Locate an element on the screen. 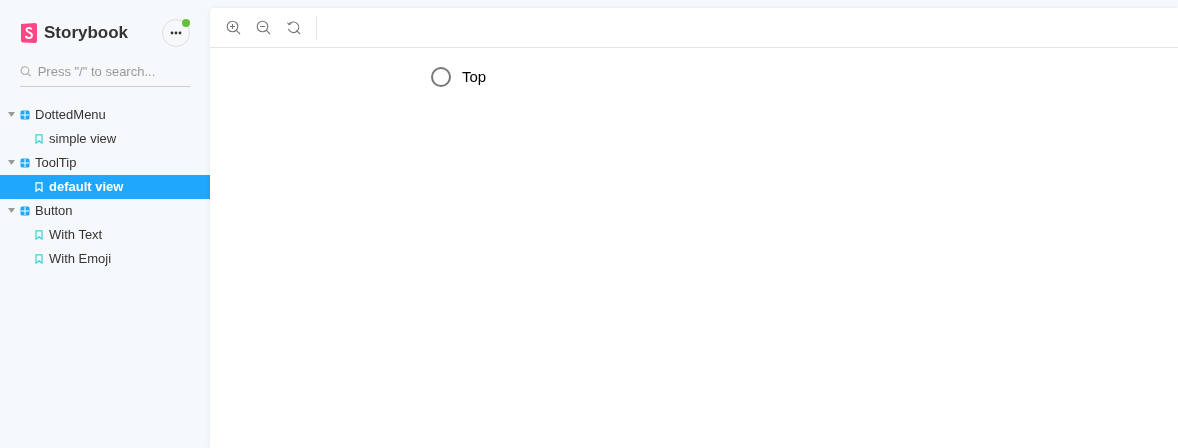 Image resolution: width=1178 pixels, height=448 pixels. preview-label: Top is located at coordinates (474, 77).